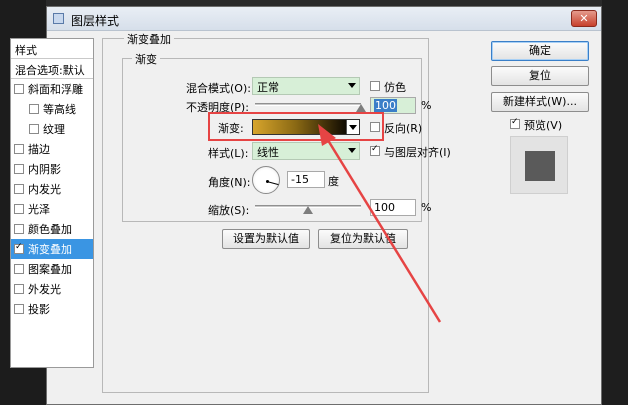 The width and height of the screenshot is (628, 405). I want to click on reverse-label: 反向(R), so click(403, 128).